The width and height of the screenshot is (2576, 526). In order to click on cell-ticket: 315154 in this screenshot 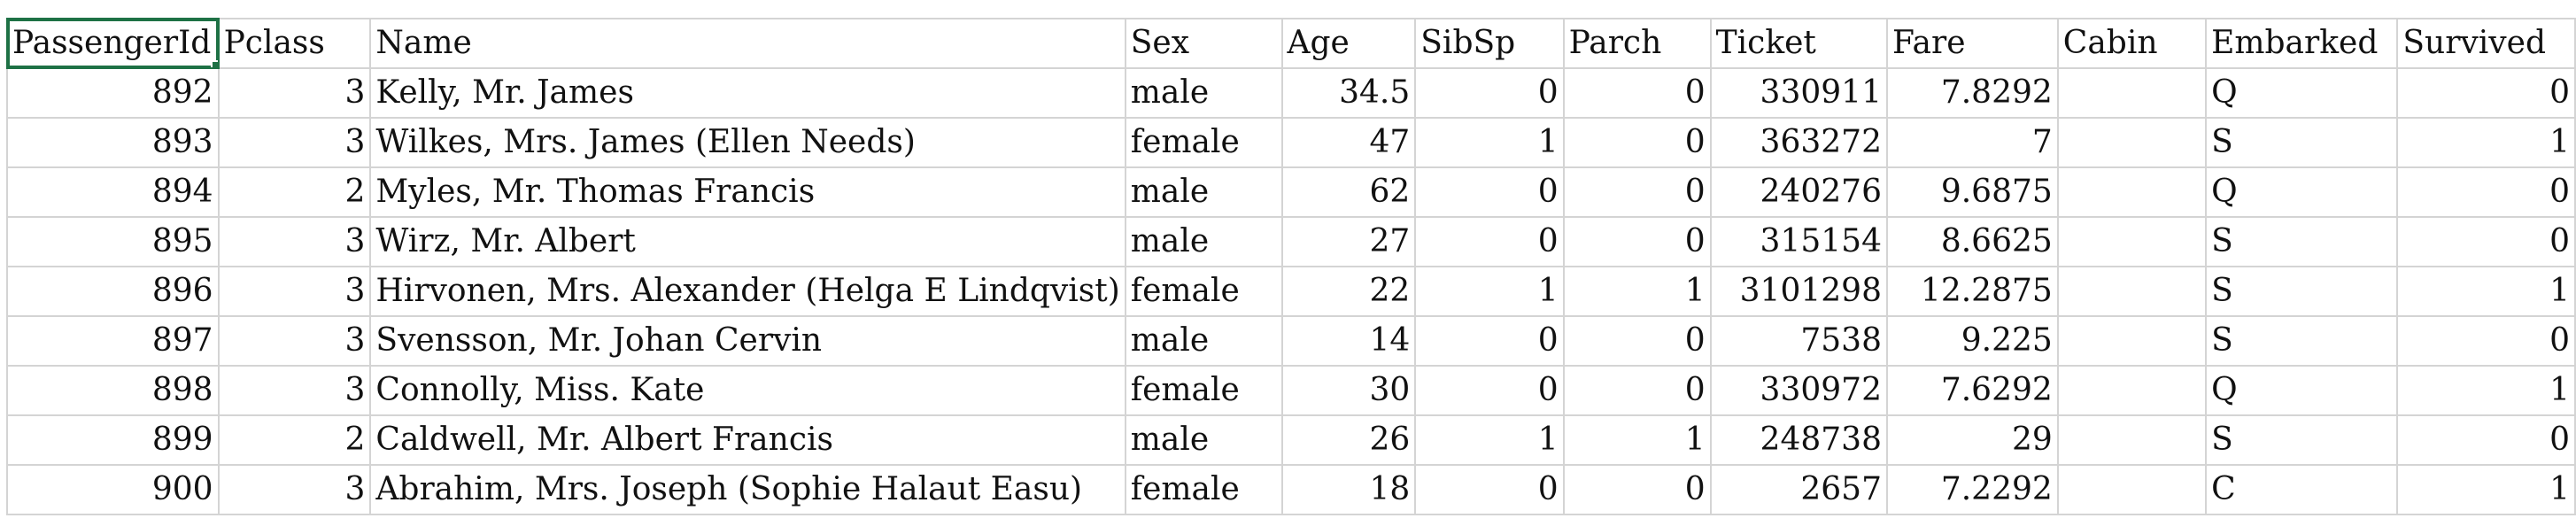, I will do `click(1798, 241)`.